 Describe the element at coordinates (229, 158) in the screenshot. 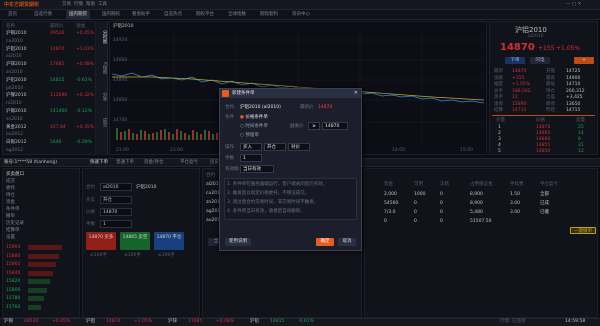

I see `dialog-qty-label: 手数` at that location.